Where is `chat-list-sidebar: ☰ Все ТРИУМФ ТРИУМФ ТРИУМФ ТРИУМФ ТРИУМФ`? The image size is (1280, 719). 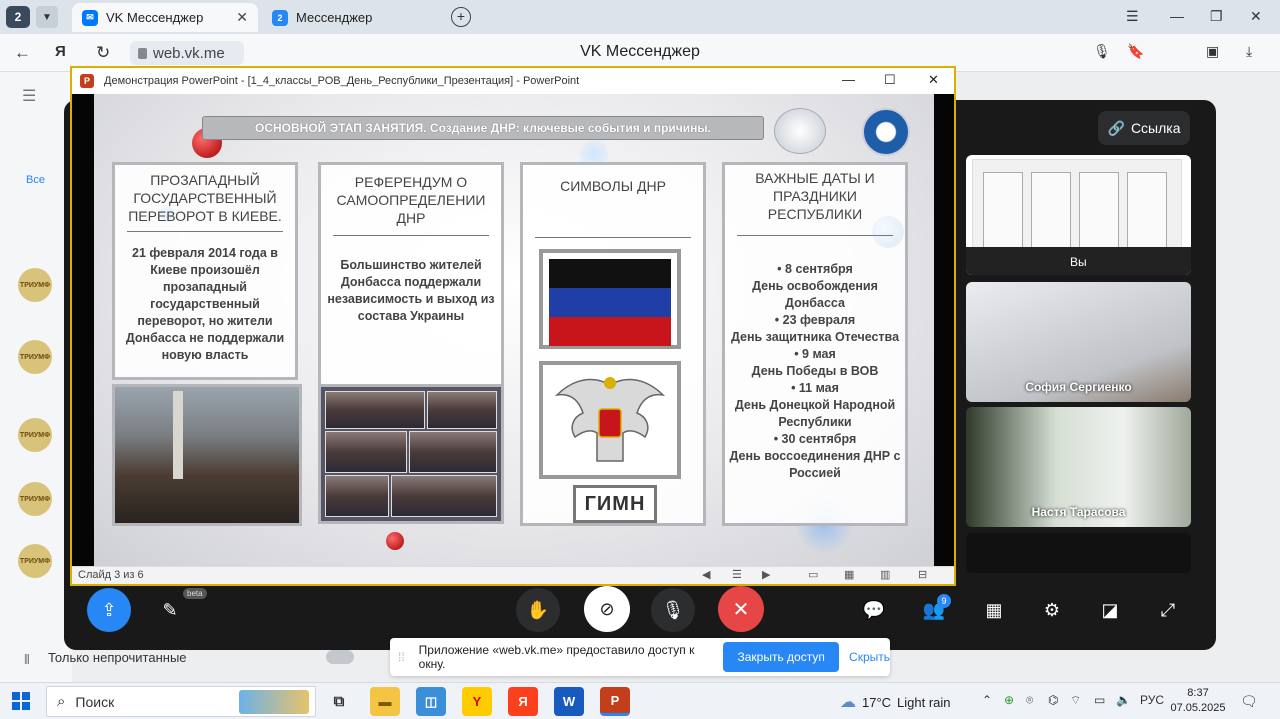 chat-list-sidebar: ☰ Все ТРИУМФ ТРИУМФ ТРИУМФ ТРИУМФ ТРИУМФ is located at coordinates (36, 377).